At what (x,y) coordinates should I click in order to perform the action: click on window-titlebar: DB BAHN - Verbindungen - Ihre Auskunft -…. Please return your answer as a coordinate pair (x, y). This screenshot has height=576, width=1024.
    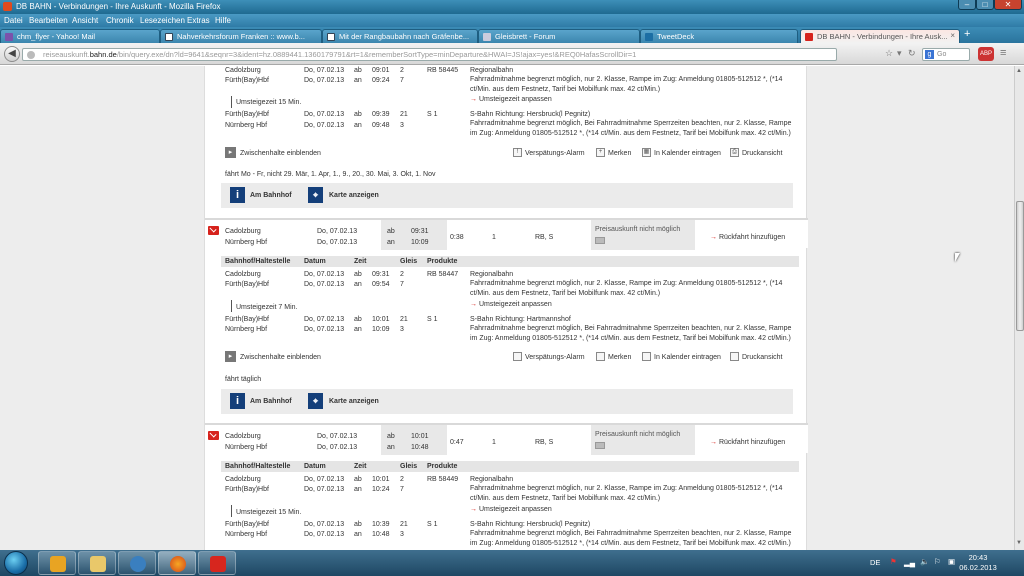
    Looking at the image, I should click on (512, 7).